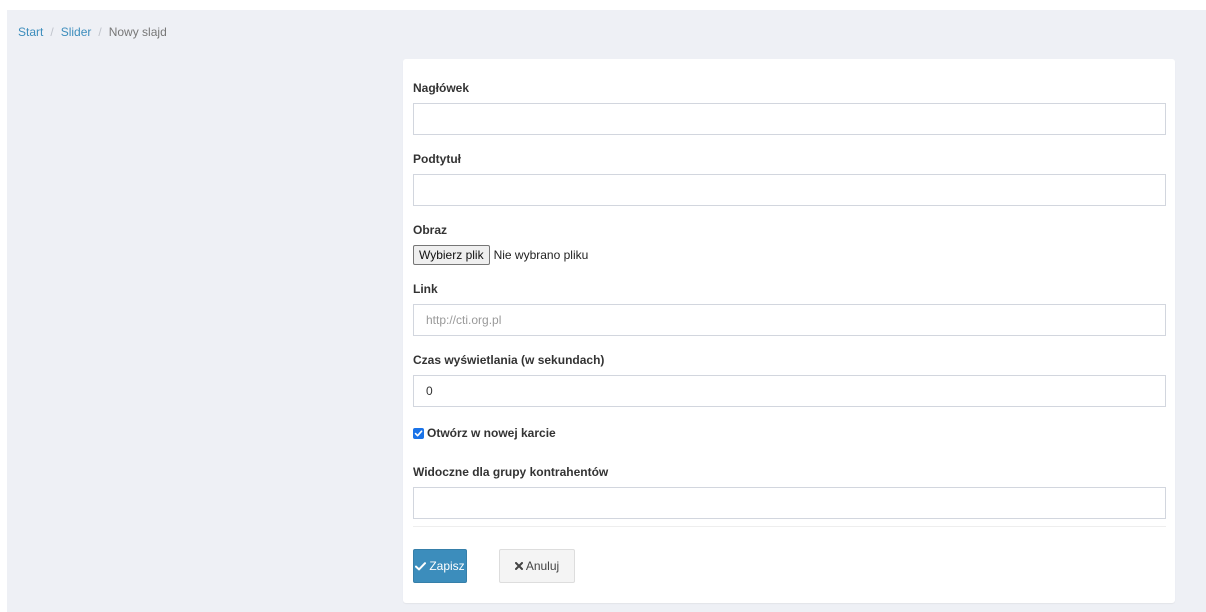  Describe the element at coordinates (789, 320) in the screenshot. I see `link-input` at that location.